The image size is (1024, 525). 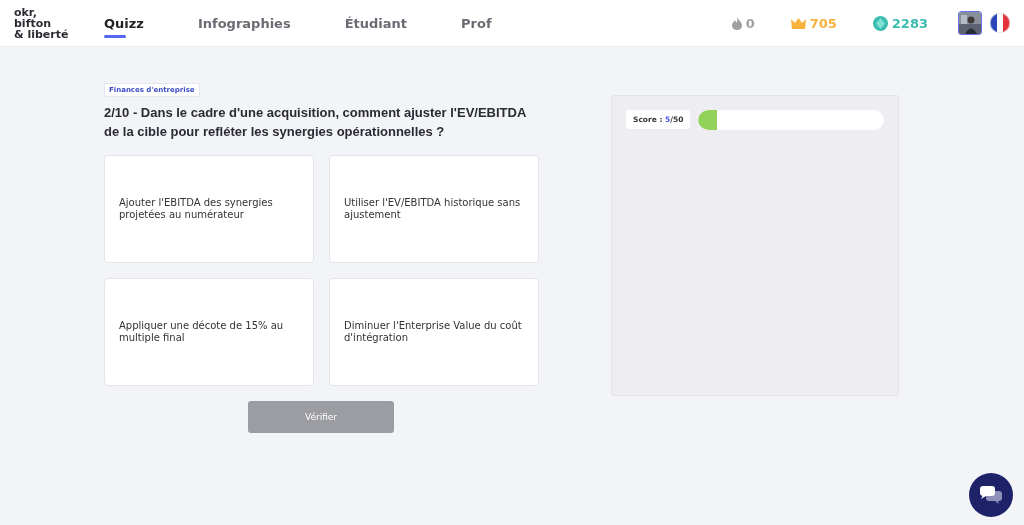 I want to click on chat-button, so click(x=991, y=495).